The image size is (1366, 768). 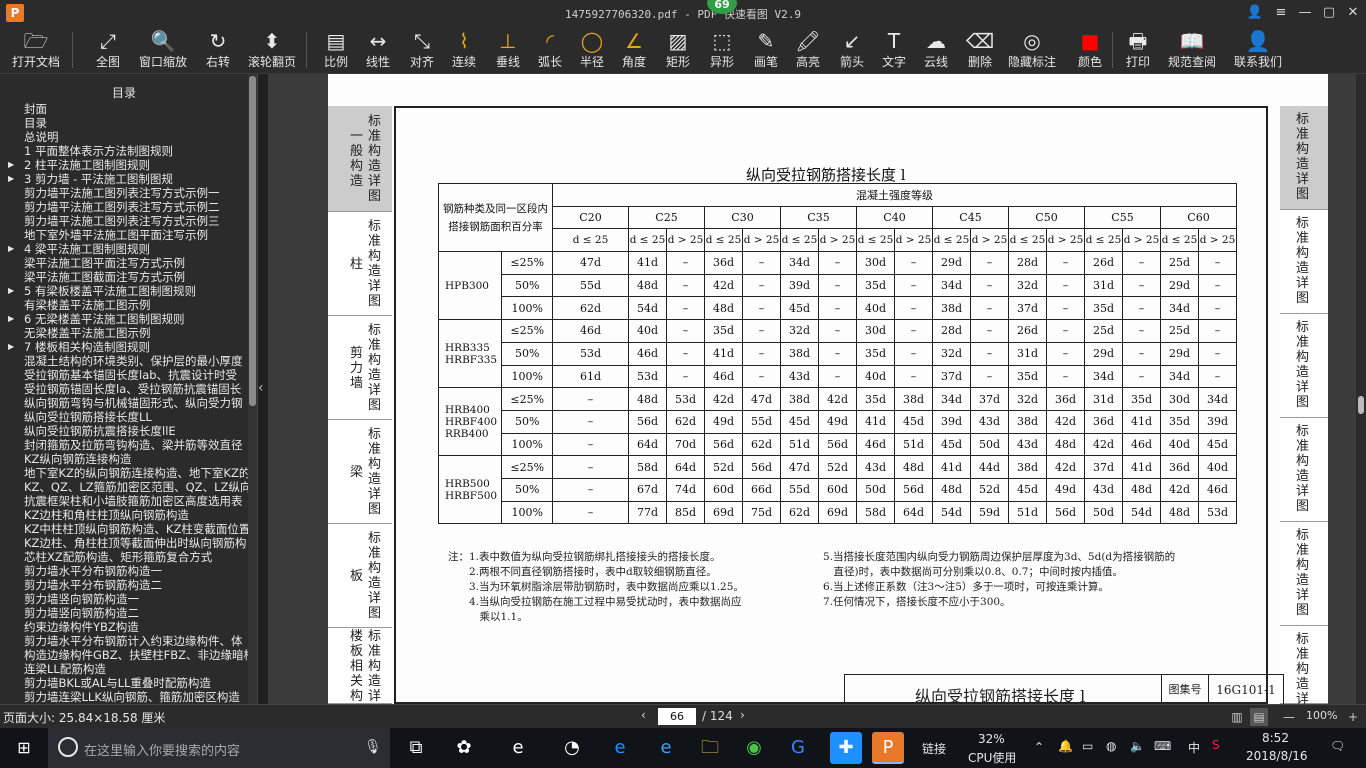 What do you see at coordinates (1258, 50) in the screenshot?
I see `contact-us-button: 👤 联系我们` at bounding box center [1258, 50].